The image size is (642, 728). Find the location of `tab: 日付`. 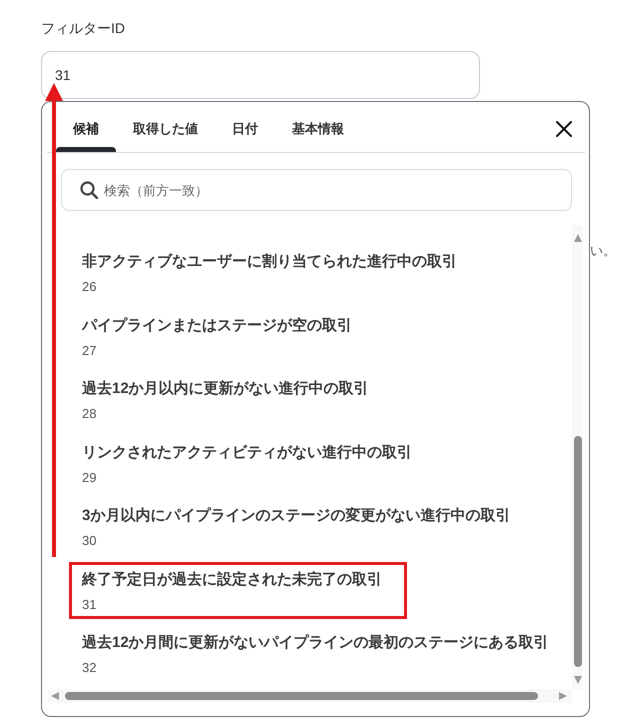

tab: 日付 is located at coordinates (245, 127).